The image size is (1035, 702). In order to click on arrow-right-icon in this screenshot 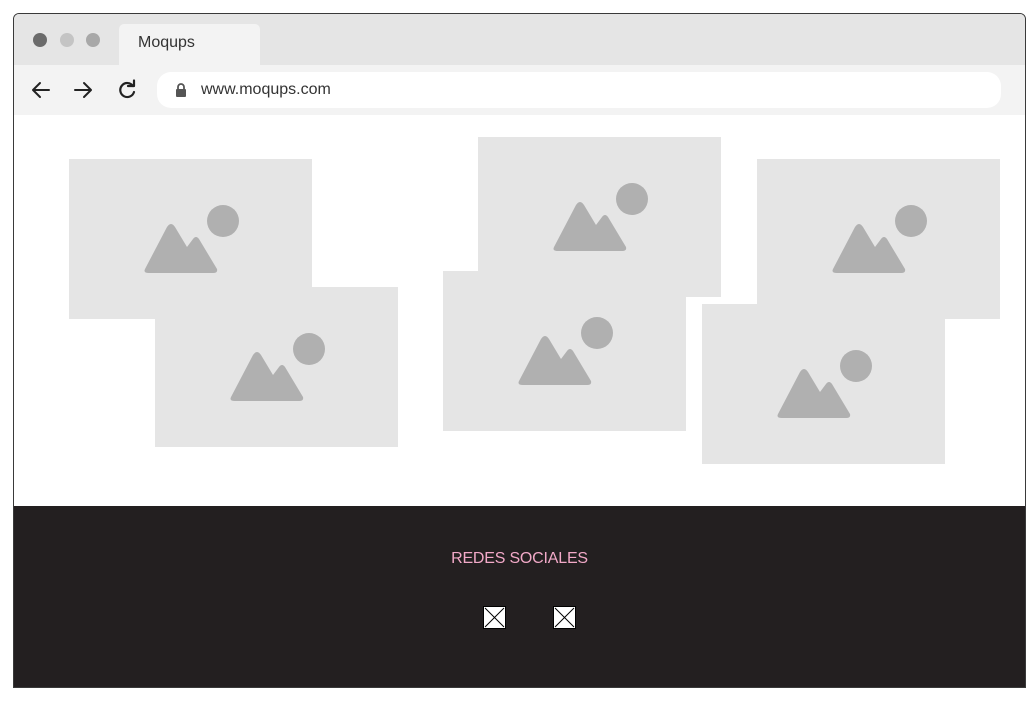, I will do `click(83, 90)`.